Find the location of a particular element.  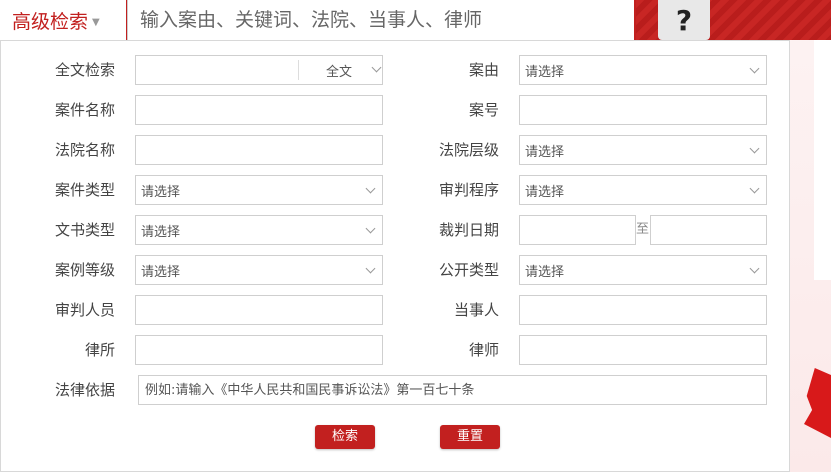

label-case-level: 案例等级 is located at coordinates (84, 270).